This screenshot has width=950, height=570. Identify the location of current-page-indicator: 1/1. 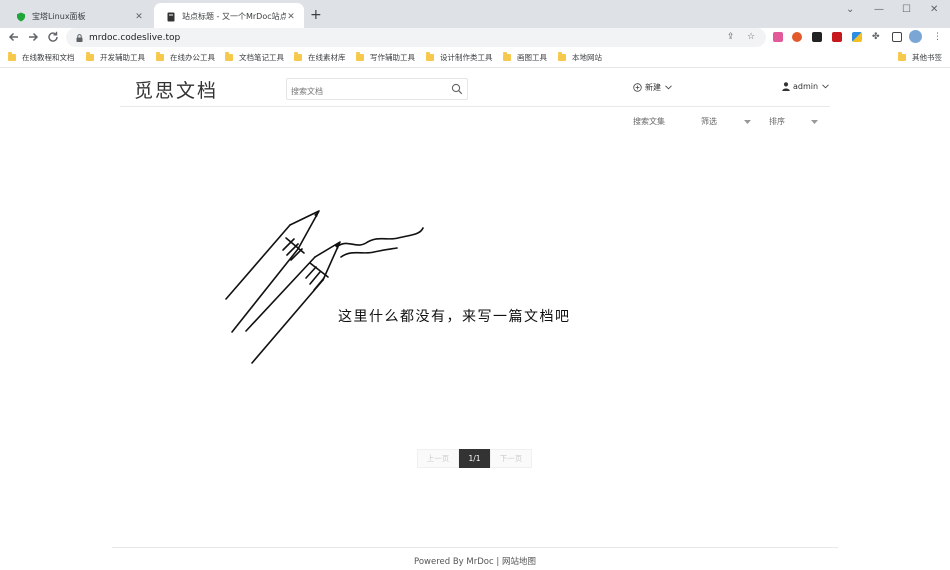
(474, 458).